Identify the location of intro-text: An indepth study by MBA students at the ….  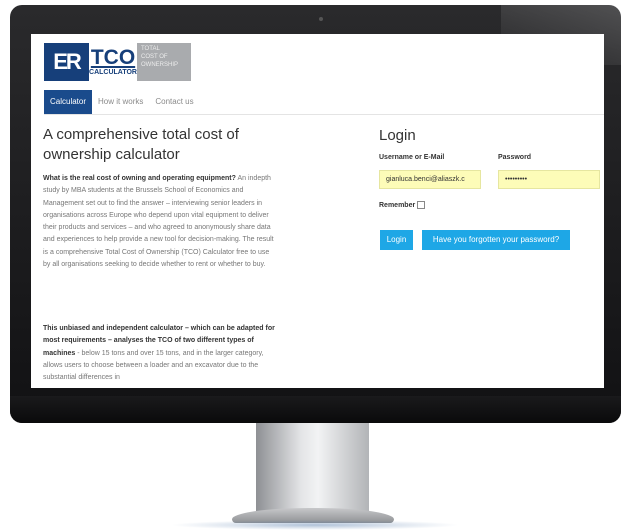
(158, 222).